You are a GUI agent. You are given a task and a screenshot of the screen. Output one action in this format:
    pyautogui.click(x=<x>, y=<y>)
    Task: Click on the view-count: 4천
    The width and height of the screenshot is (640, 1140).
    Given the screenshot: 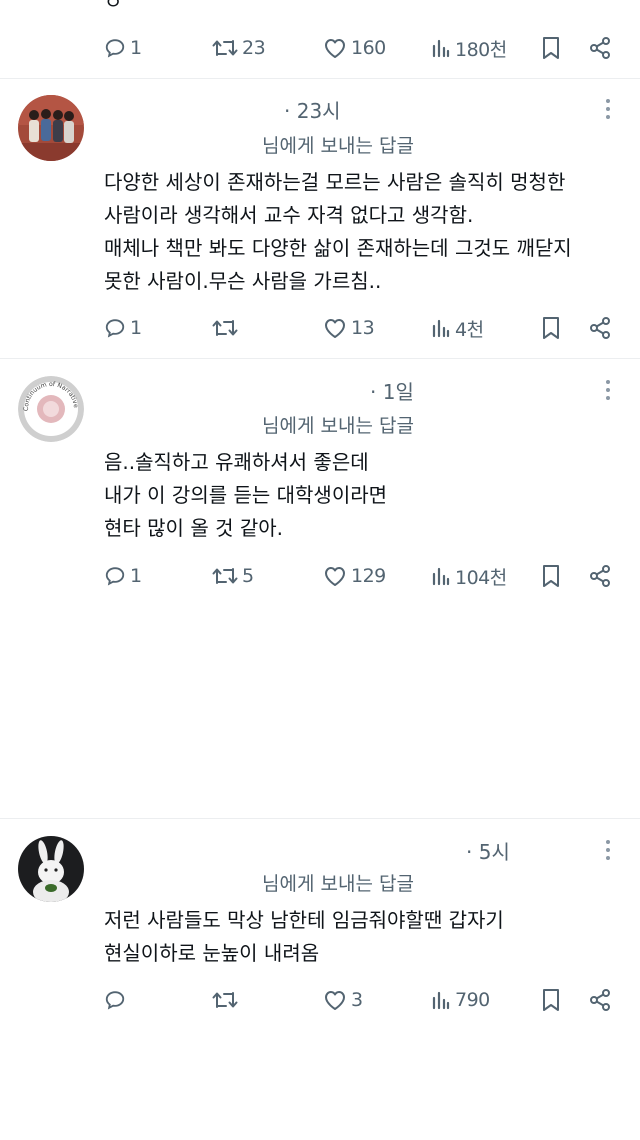 What is the action you would take?
    pyautogui.click(x=469, y=329)
    